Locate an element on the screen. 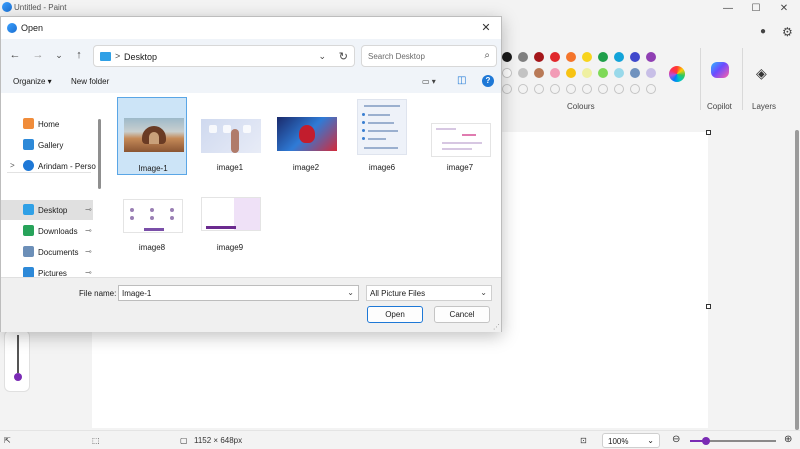  cancel-button: Cancel is located at coordinates (462, 314).